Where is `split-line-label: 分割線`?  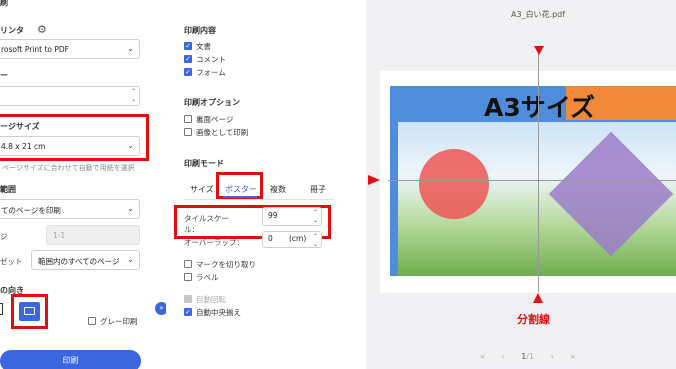 split-line-label: 分割線 is located at coordinates (533, 319).